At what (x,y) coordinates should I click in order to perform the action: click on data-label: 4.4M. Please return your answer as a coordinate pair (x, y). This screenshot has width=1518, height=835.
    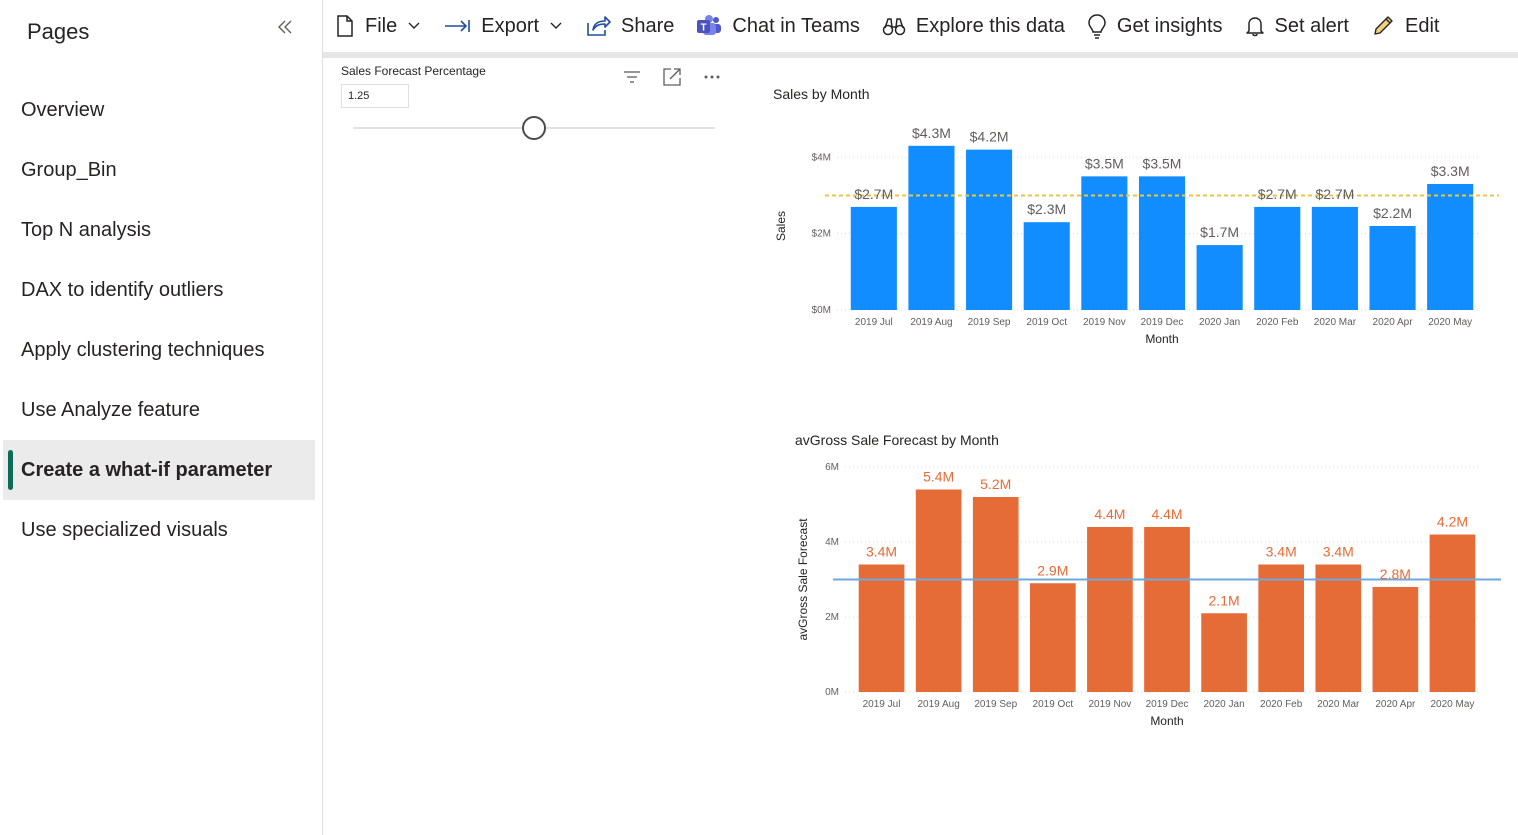
    Looking at the image, I should click on (1166, 514).